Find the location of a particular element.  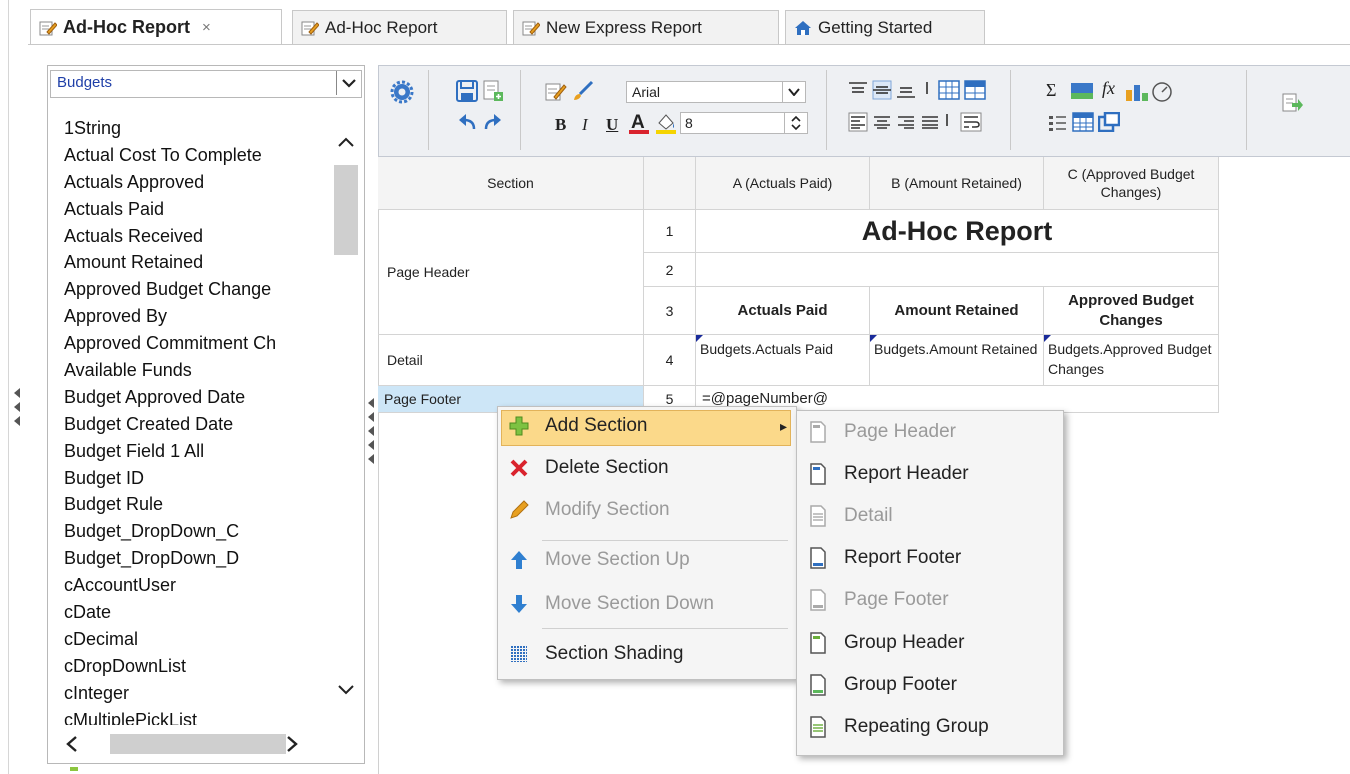

bold-icon: B is located at coordinates (560, 125).